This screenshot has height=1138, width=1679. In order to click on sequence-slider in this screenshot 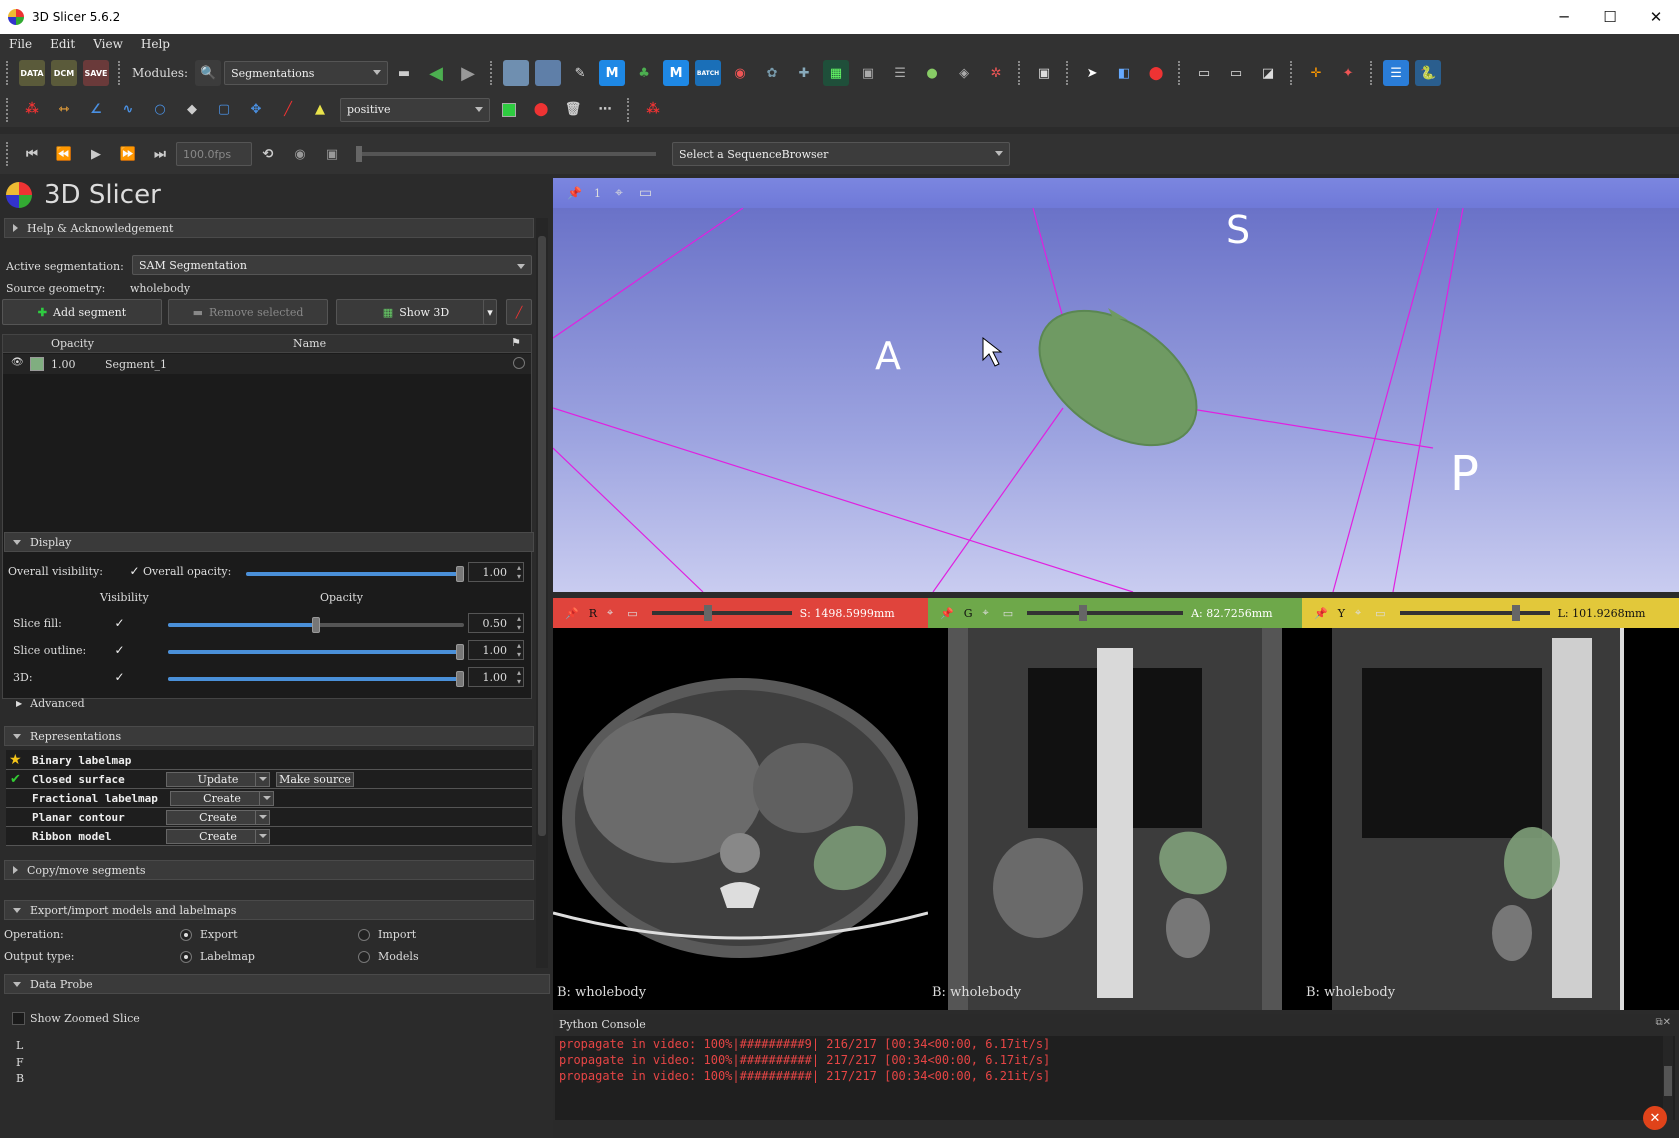, I will do `click(506, 154)`.